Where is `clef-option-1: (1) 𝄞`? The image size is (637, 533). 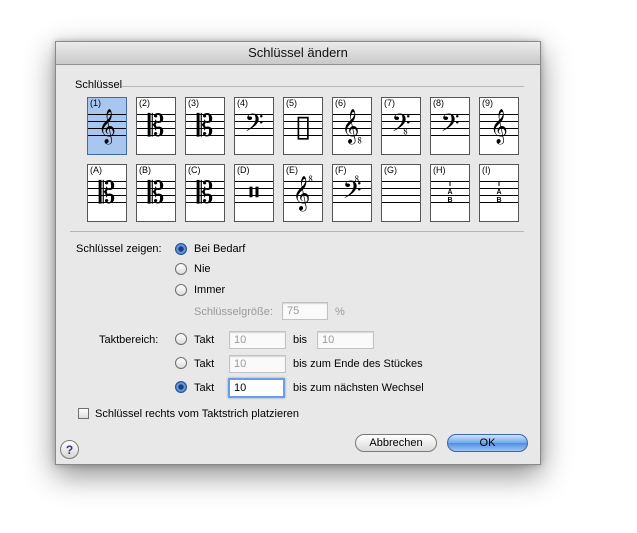 clef-option-1: (1) 𝄞 is located at coordinates (107, 126).